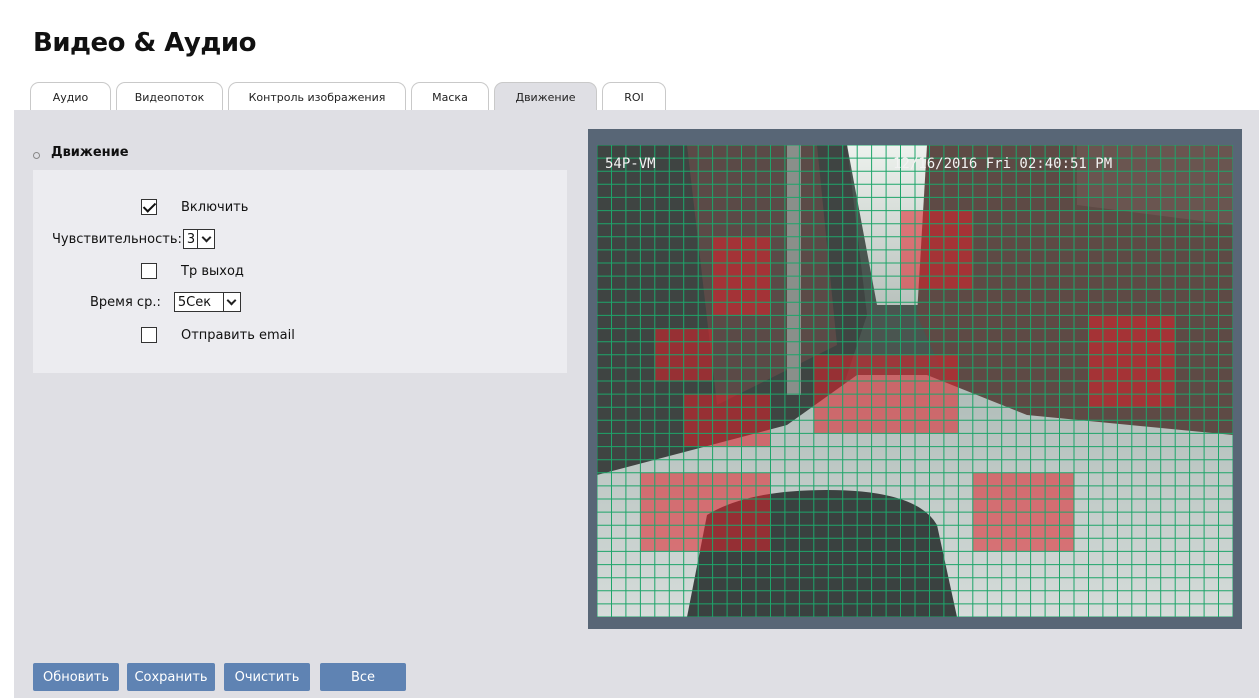 This screenshot has height=698, width=1259. Describe the element at coordinates (634, 96) in the screenshot. I see `tab-roi: ROI` at that location.